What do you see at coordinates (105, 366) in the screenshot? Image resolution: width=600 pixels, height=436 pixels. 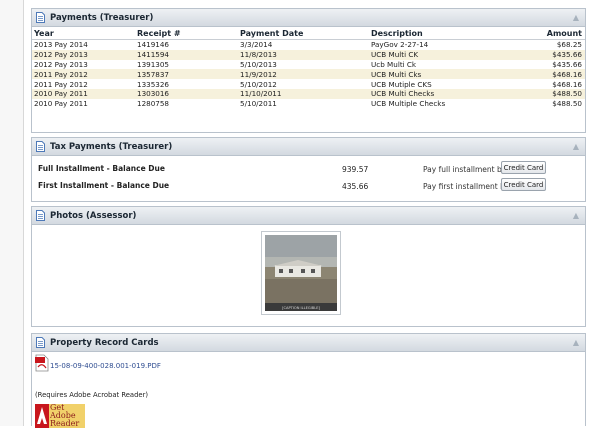 I see `pdf-link: 15-08-09-400-028.001-019.PDF` at bounding box center [105, 366].